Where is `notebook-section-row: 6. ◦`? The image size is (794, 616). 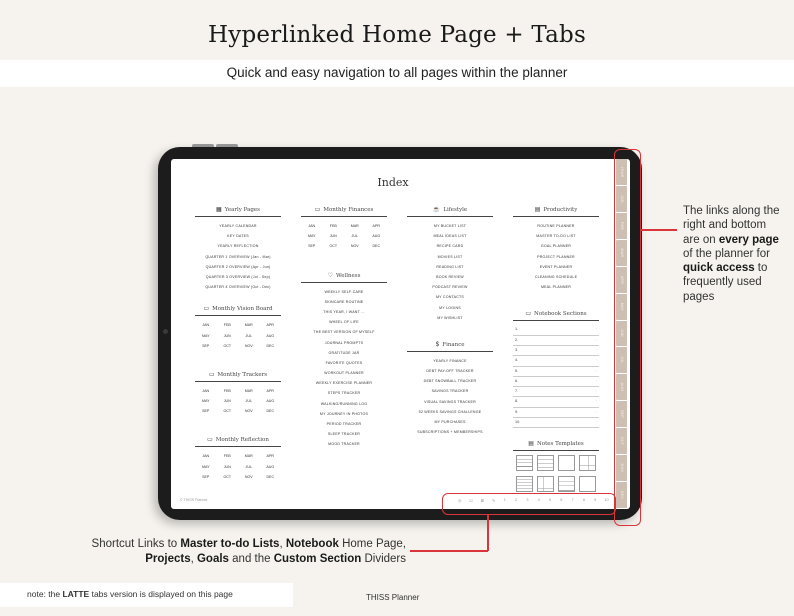 notebook-section-row: 6. ◦ is located at coordinates (556, 382).